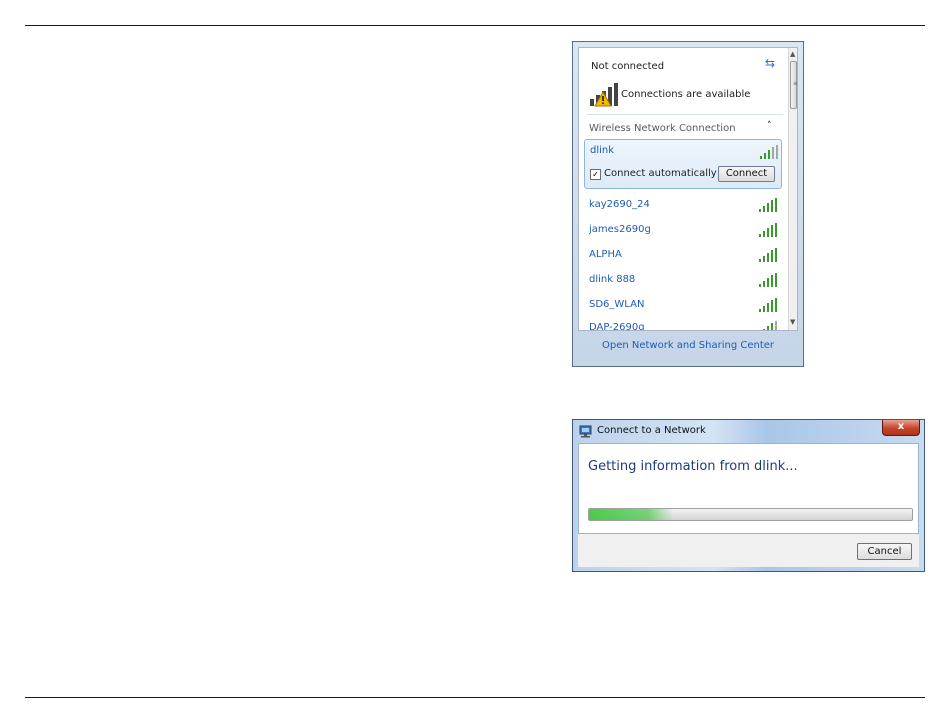  I want to click on scrollbar-thumb: ≡, so click(793, 85).